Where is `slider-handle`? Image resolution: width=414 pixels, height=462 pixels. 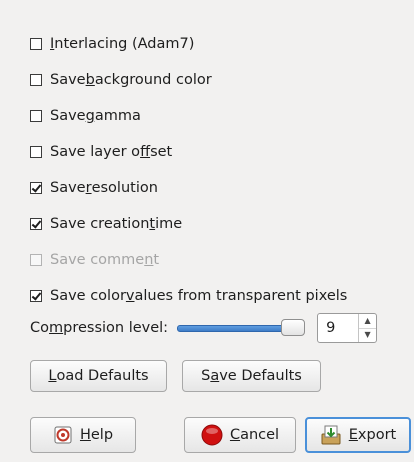
slider-handle is located at coordinates (293, 327).